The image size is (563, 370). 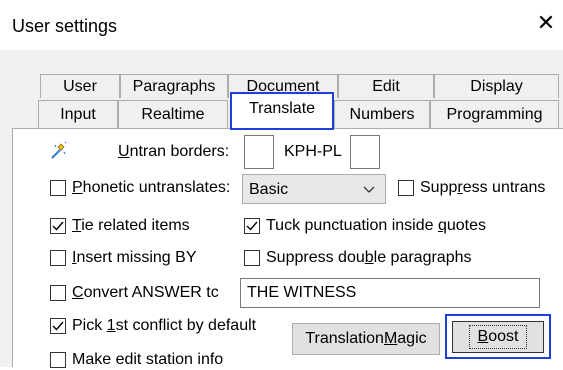 What do you see at coordinates (406, 188) in the screenshot?
I see `suppress-untrans-checkbox` at bounding box center [406, 188].